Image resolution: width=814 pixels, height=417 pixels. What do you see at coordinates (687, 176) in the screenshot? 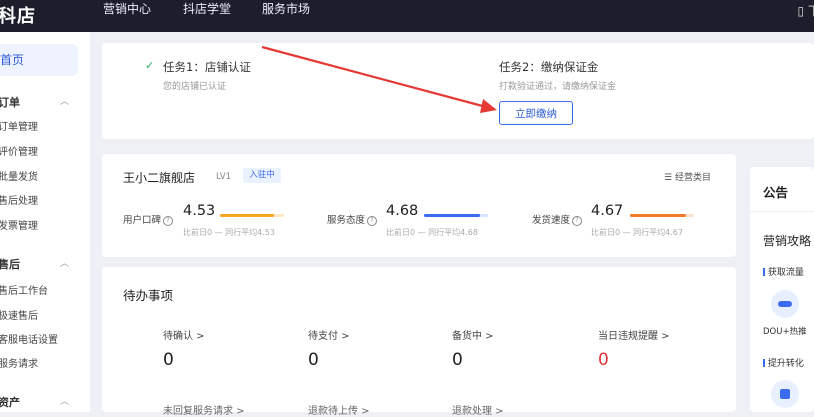
I see `business-category-link: ☰ 经营类目` at bounding box center [687, 176].